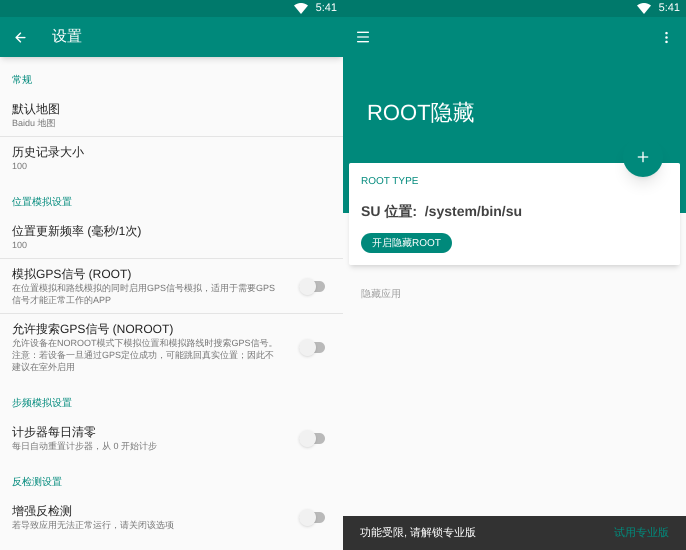 The height and width of the screenshot is (550, 686). I want to click on toolbar-title: 设置, so click(67, 36).